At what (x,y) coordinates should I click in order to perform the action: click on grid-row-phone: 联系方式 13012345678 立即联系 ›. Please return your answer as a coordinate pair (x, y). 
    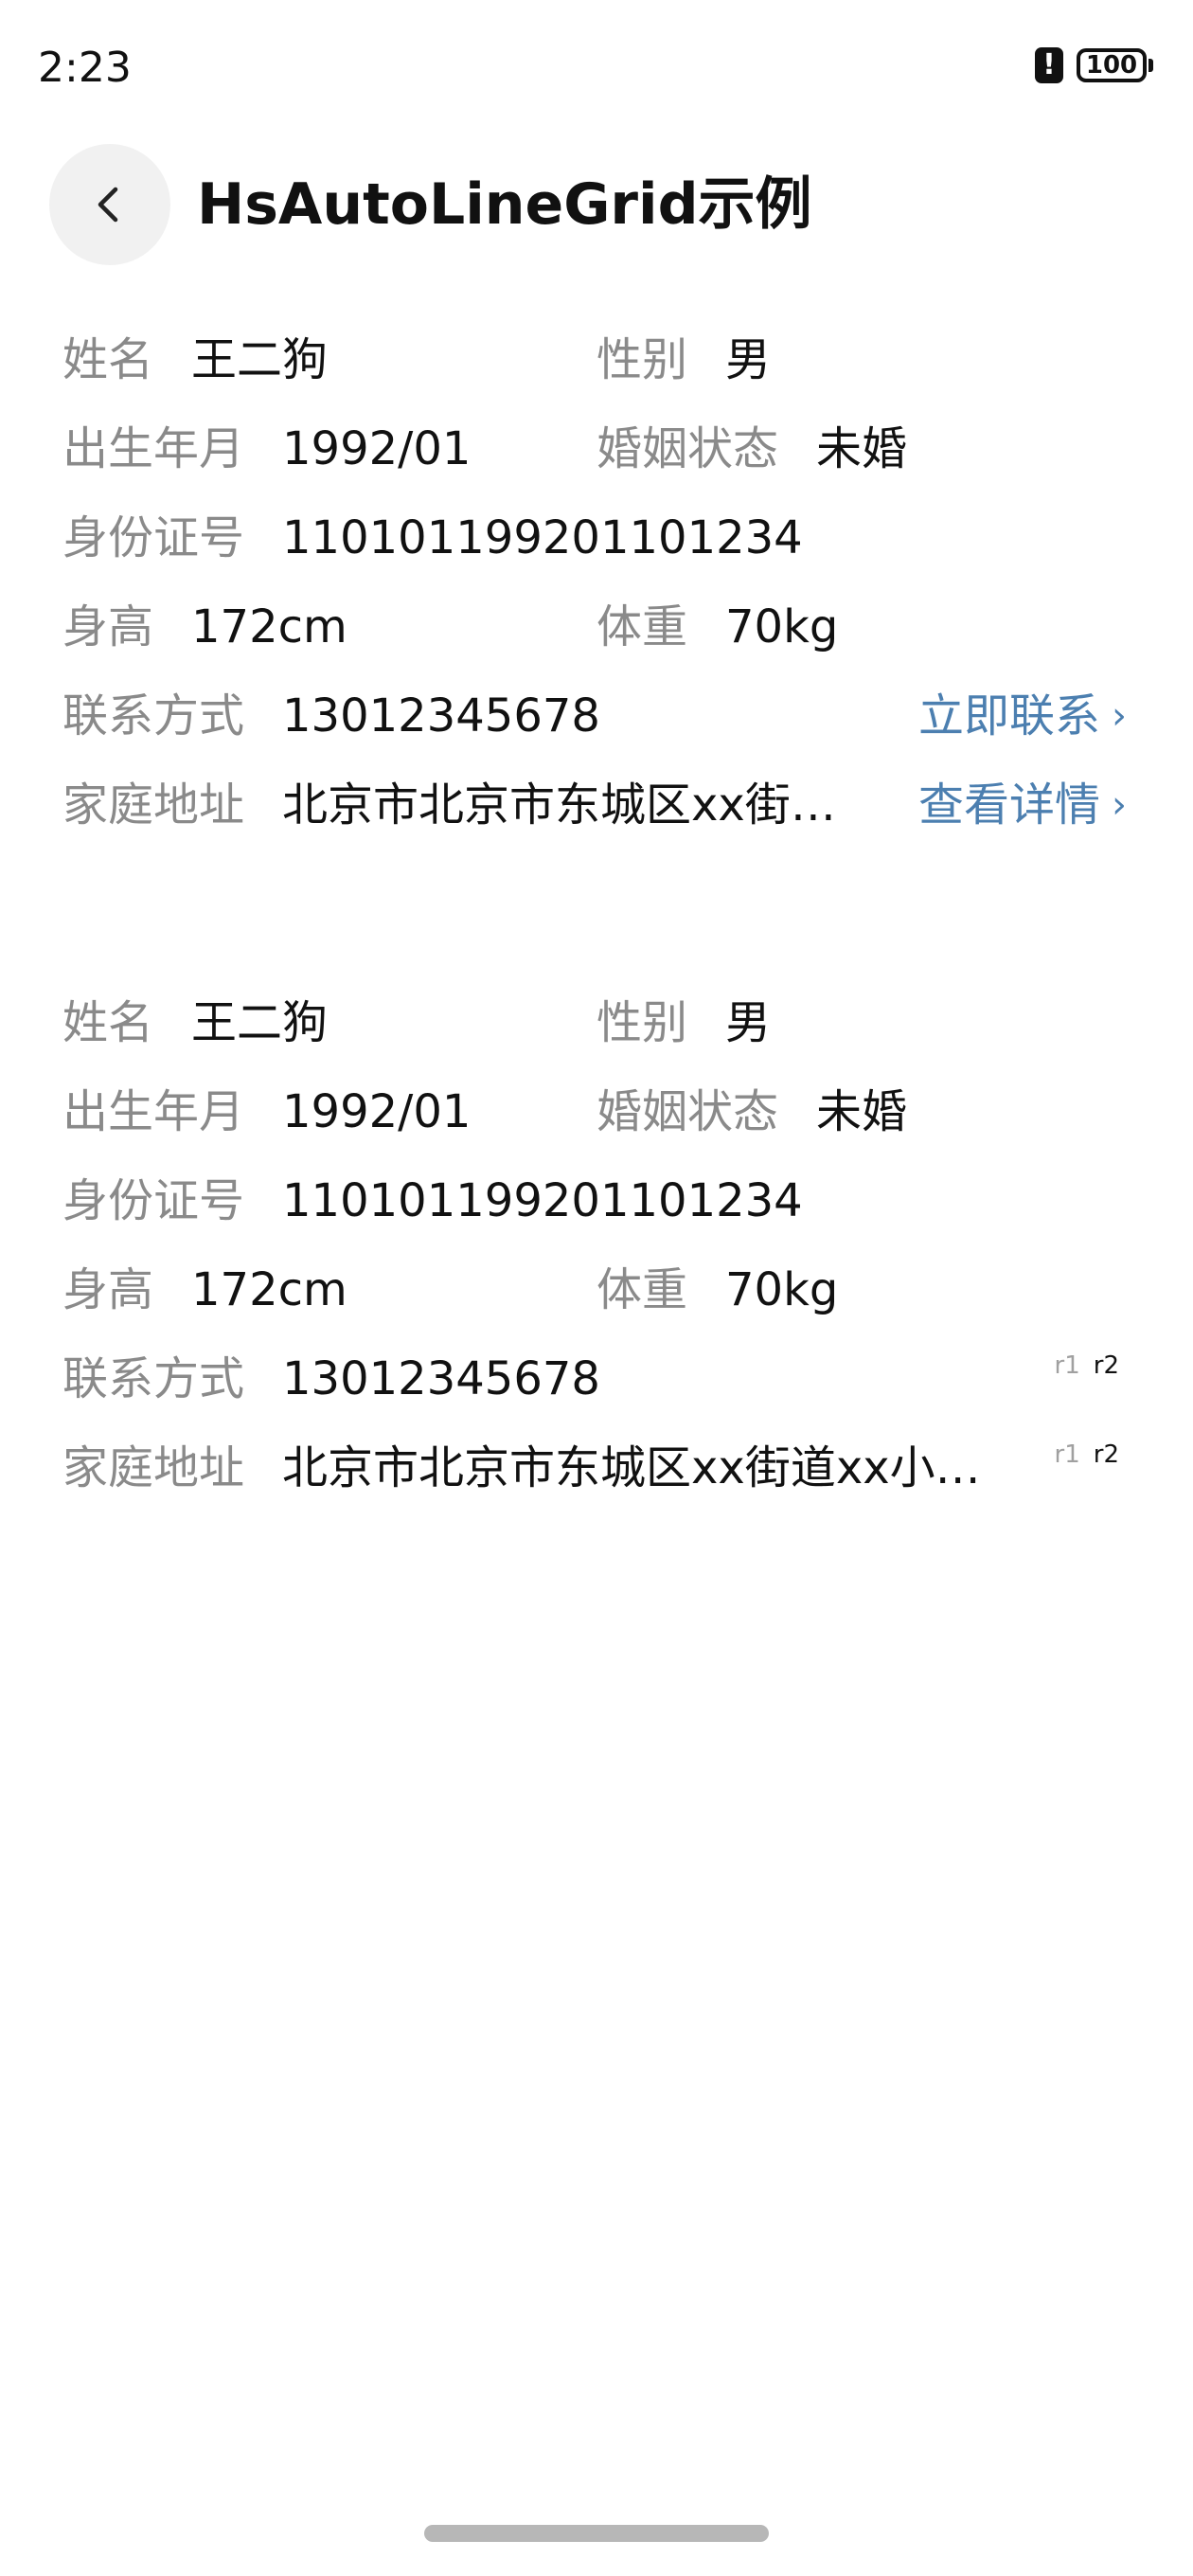
    Looking at the image, I should click on (597, 716).